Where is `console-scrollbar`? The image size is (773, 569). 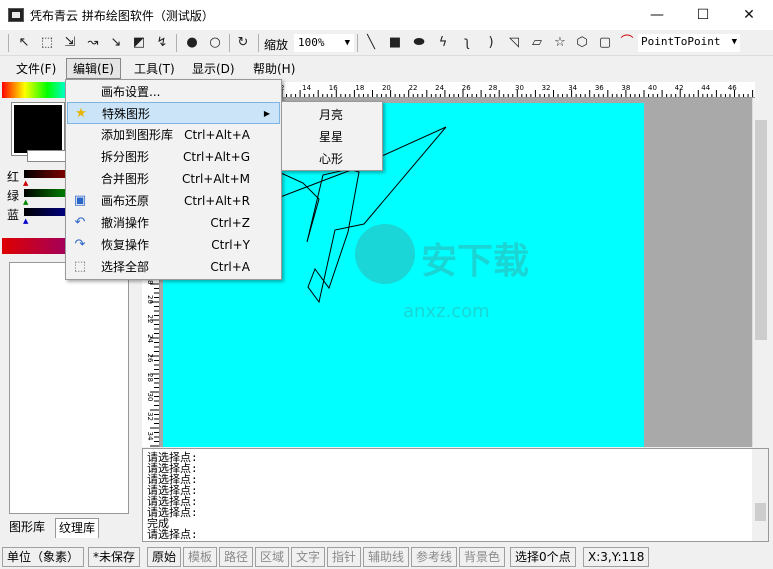 console-scrollbar is located at coordinates (760, 495).